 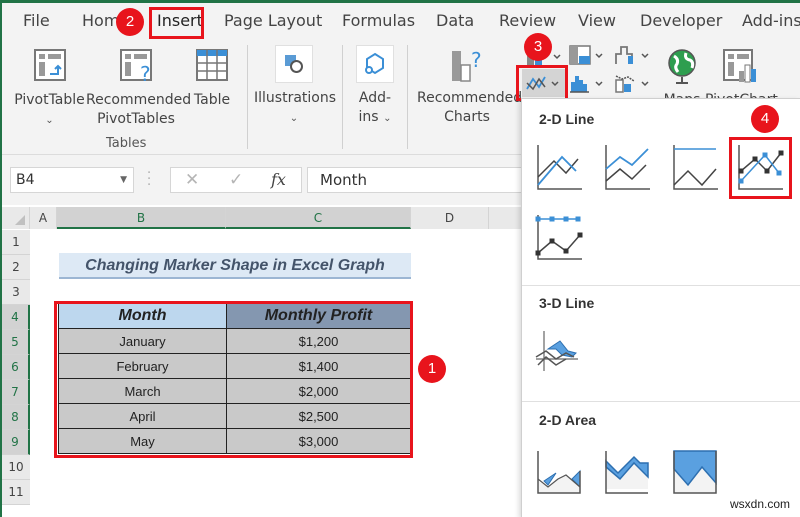 What do you see at coordinates (467, 65) in the screenshot?
I see `recommended-charts-icon: ?` at bounding box center [467, 65].